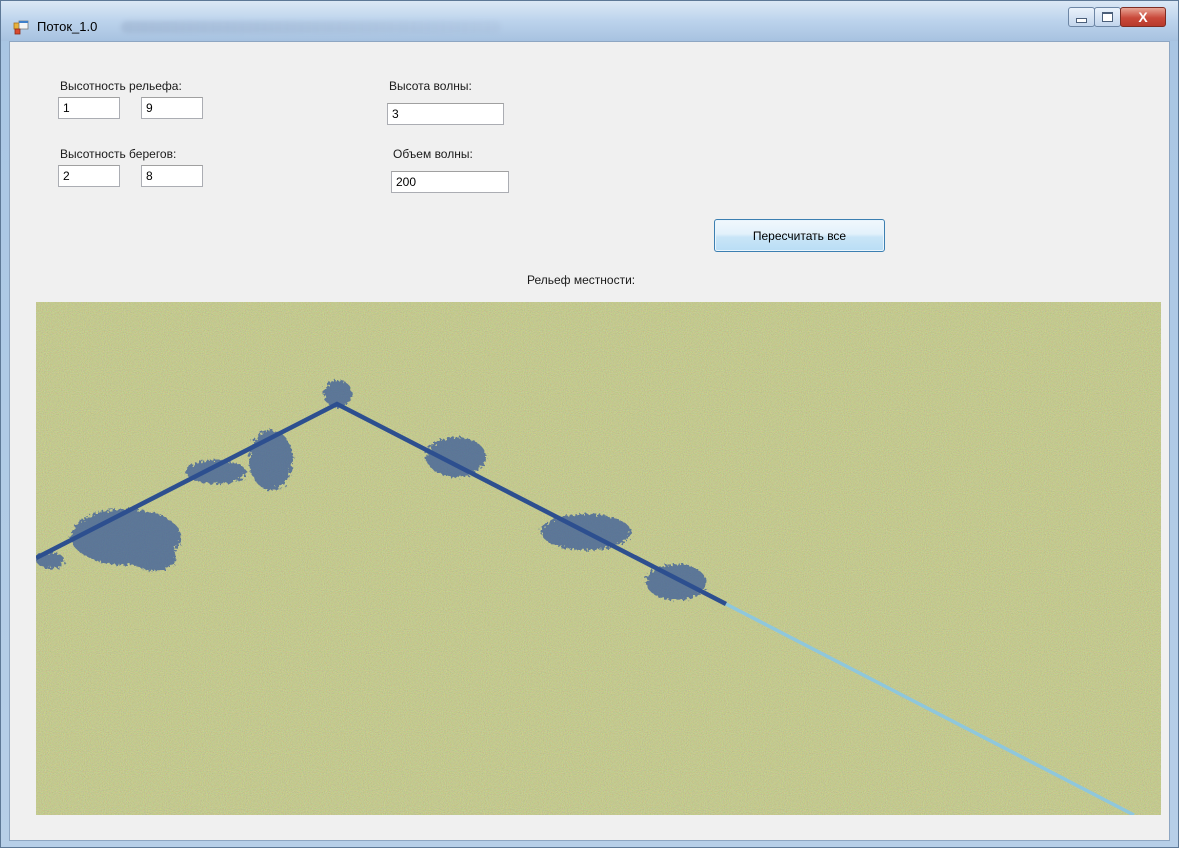 The height and width of the screenshot is (848, 1179). I want to click on background-window-title, so click(311, 27).